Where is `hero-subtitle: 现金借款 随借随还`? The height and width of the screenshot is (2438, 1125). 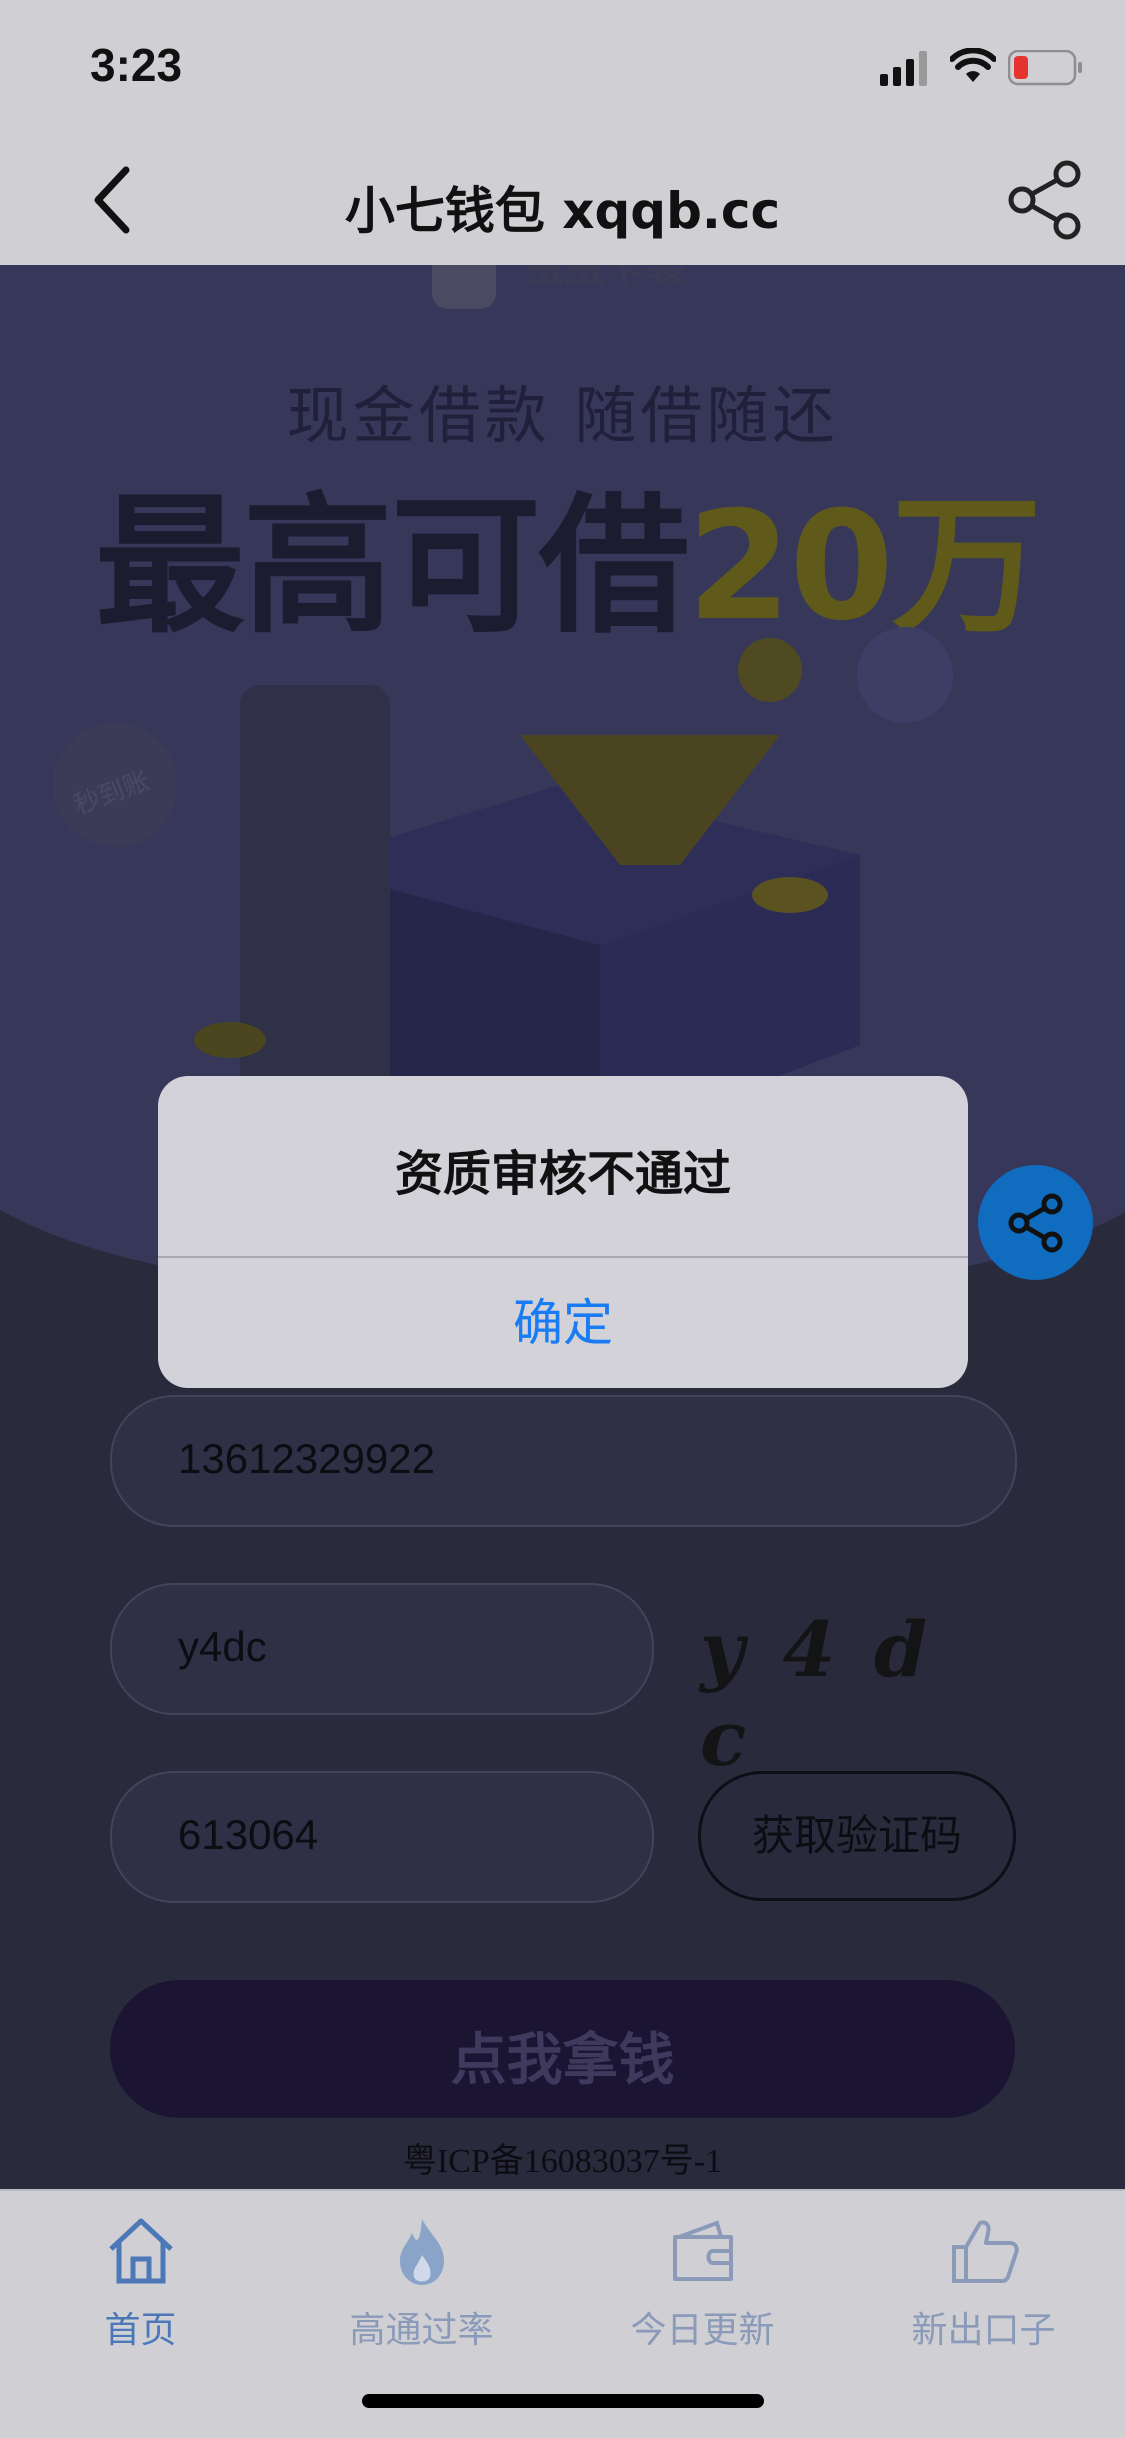 hero-subtitle: 现金借款 随借随还 is located at coordinates (562, 415).